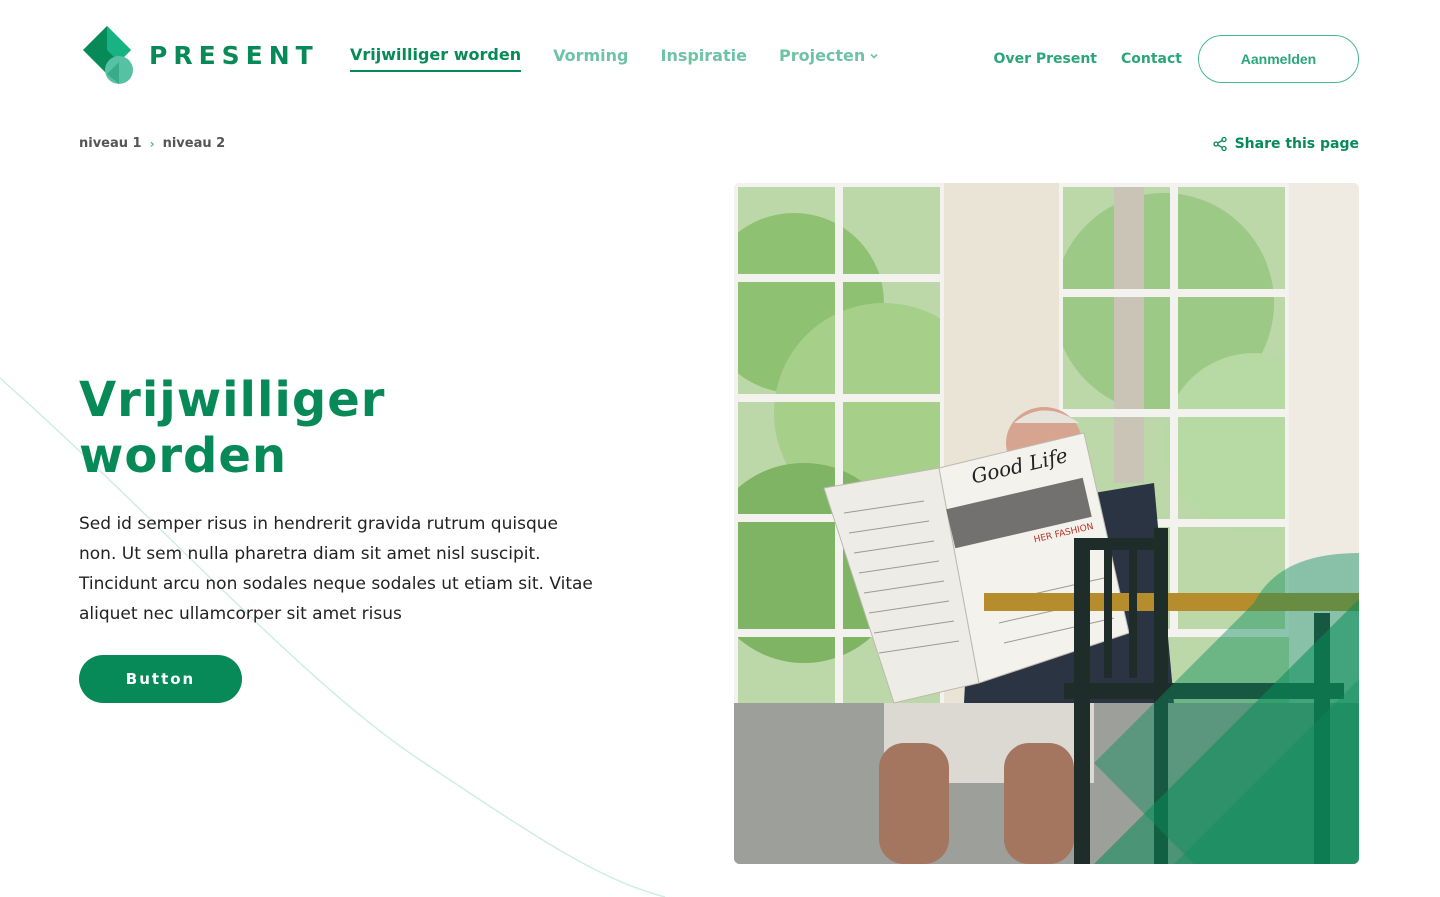 The width and height of the screenshot is (1440, 897). I want to click on share-label: Share this page, so click(1296, 144).